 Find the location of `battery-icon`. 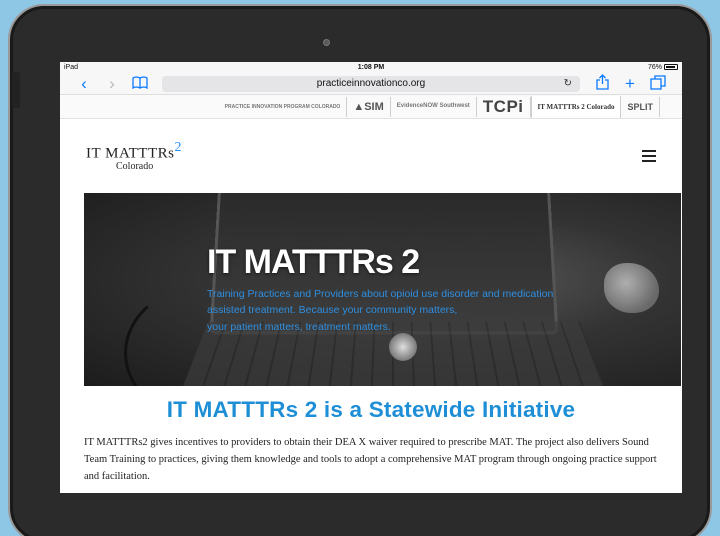

battery-icon is located at coordinates (671, 67).